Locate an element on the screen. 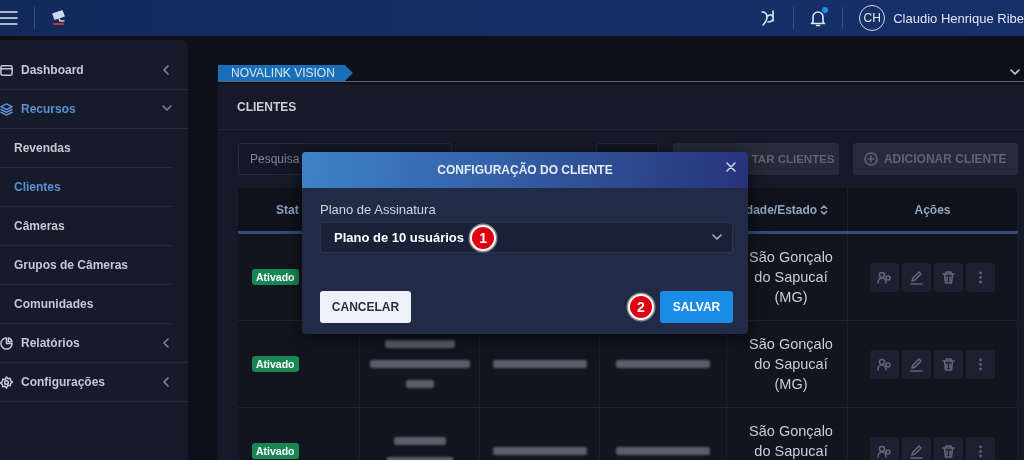 Image resolution: width=1024 pixels, height=460 pixels. field-label: Plano de Assinatura is located at coordinates (378, 209).